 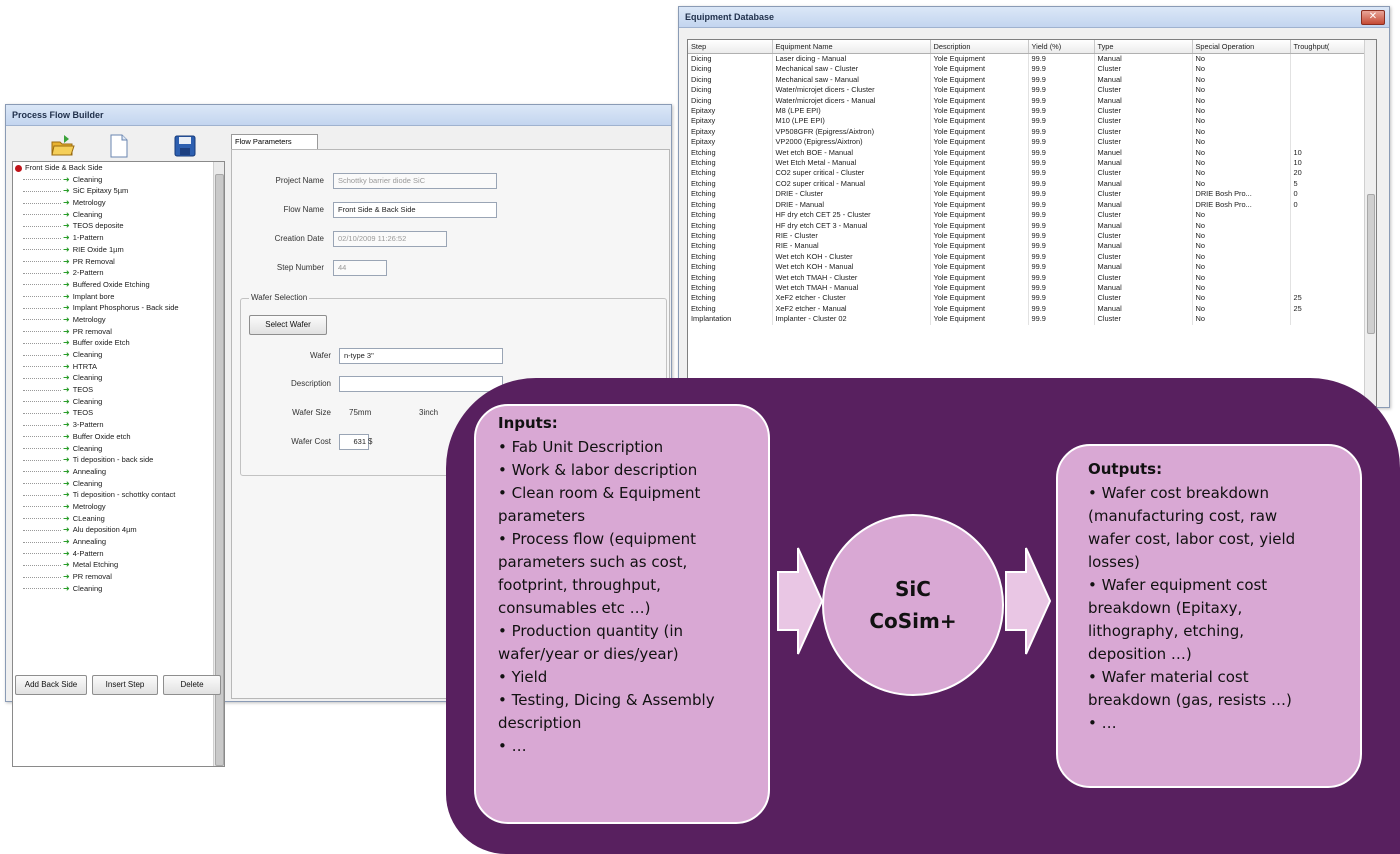 I want to click on folder-open-icon, so click(x=63, y=146).